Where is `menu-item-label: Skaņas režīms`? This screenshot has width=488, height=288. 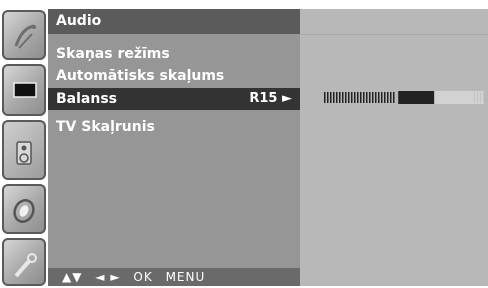 menu-item-label: Skaņas režīms is located at coordinates (113, 54).